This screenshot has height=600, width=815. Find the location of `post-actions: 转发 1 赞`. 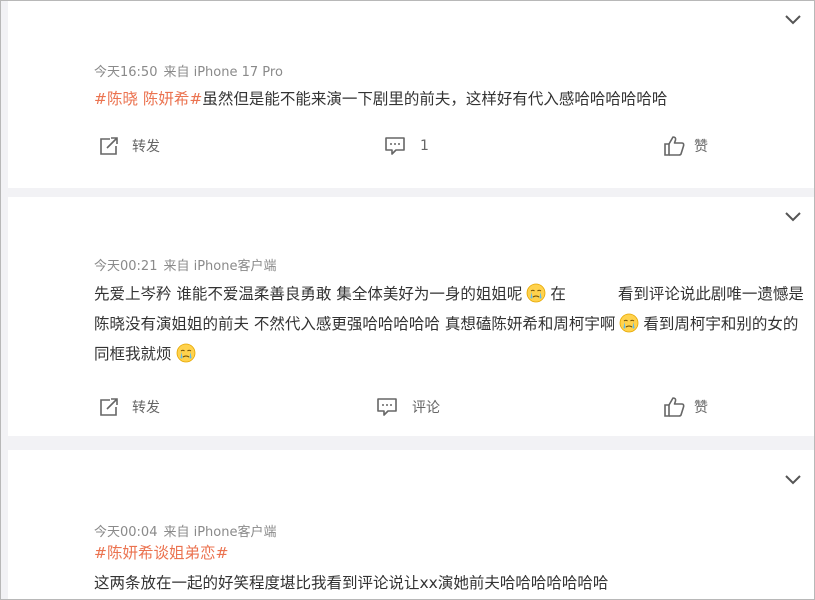

post-actions: 转发 1 赞 is located at coordinates (414, 146).